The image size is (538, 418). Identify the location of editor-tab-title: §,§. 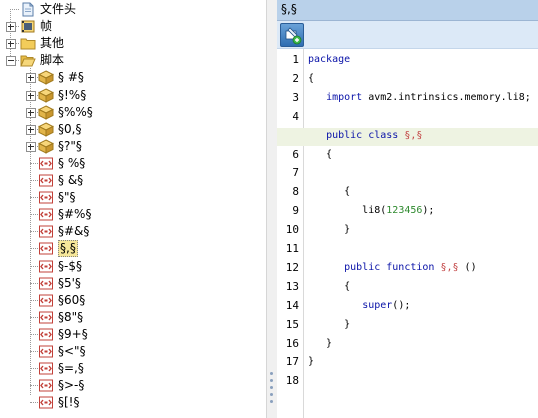
(289, 9).